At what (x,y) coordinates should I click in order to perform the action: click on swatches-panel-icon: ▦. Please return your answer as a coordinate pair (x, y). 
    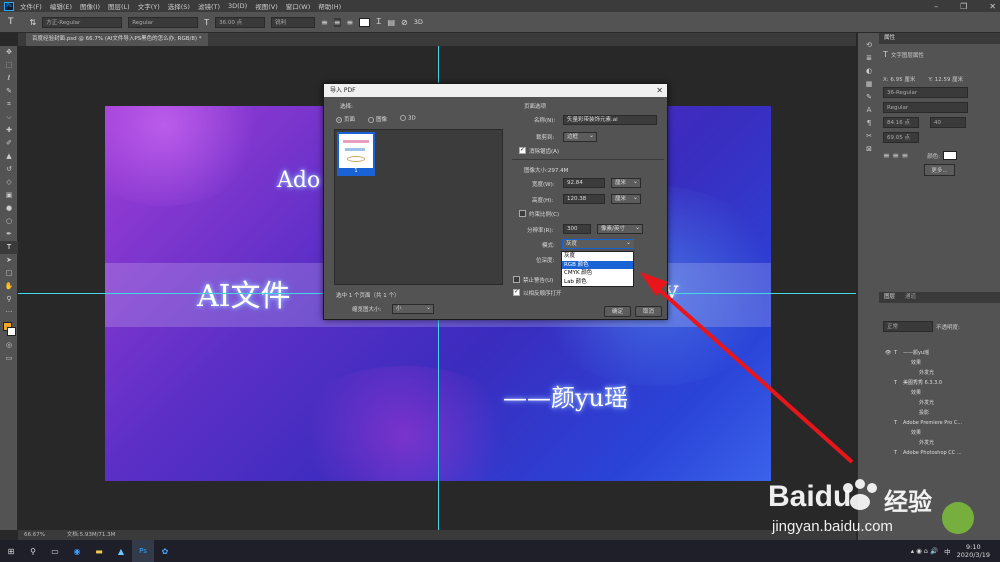
    Looking at the image, I should click on (869, 84).